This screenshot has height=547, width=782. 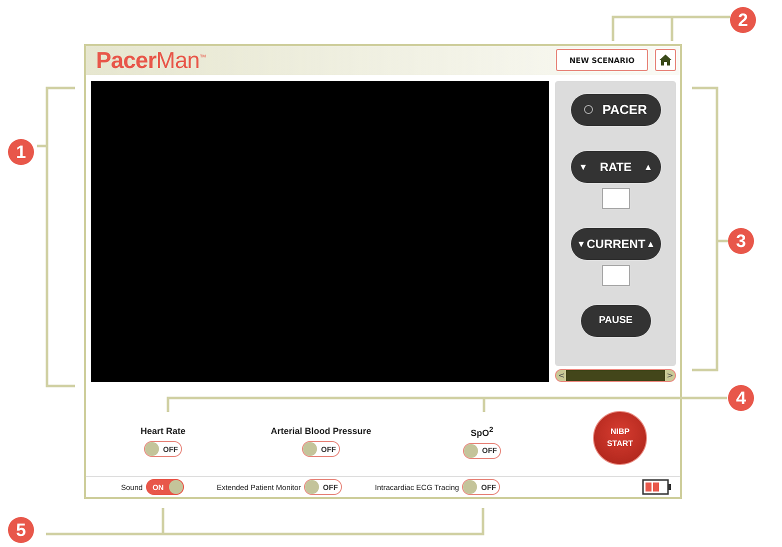 What do you see at coordinates (615, 166) in the screenshot?
I see `rate-button: ▼ RATE ▲` at bounding box center [615, 166].